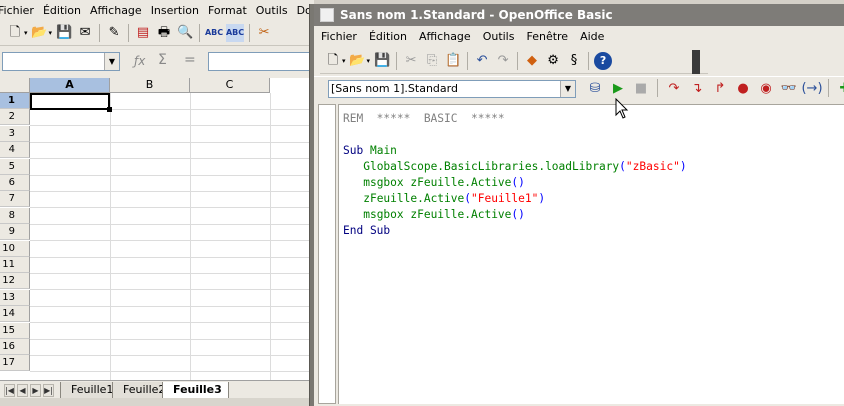  What do you see at coordinates (622, 166) in the screenshot?
I see `code-line-4-open: (` at bounding box center [622, 166].